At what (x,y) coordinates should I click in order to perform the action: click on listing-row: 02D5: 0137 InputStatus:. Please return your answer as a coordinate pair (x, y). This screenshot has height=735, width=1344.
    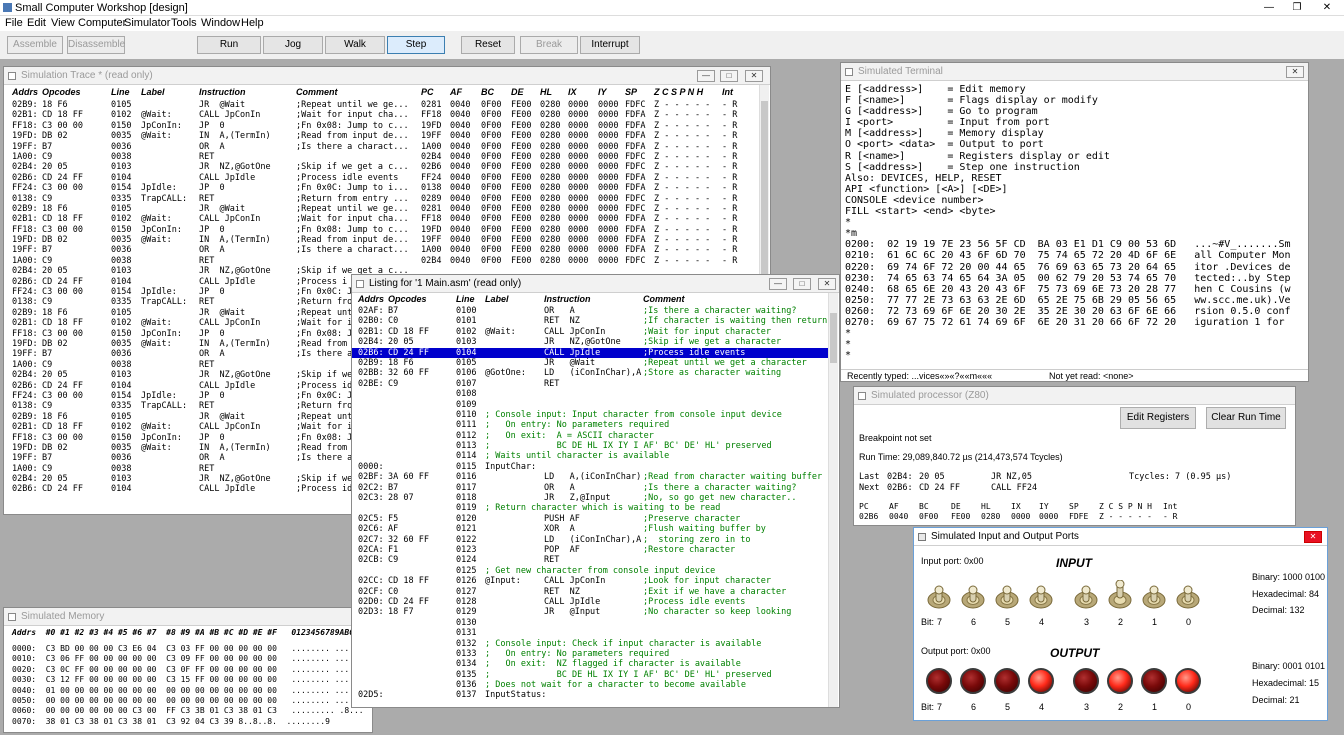
    Looking at the image, I should click on (590, 695).